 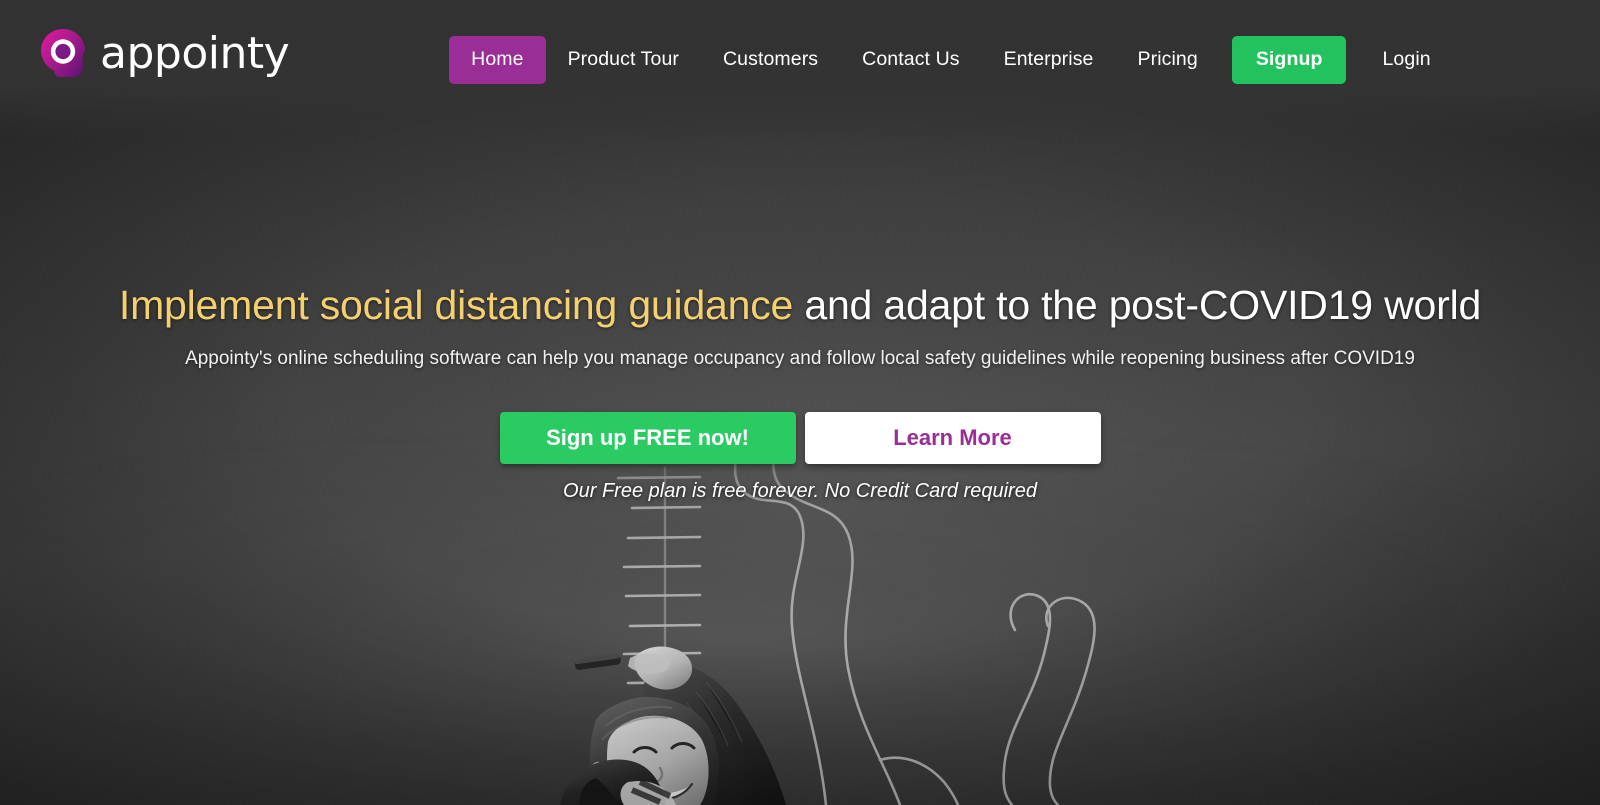 I want to click on brand-logo-link: appointy, so click(x=165, y=53).